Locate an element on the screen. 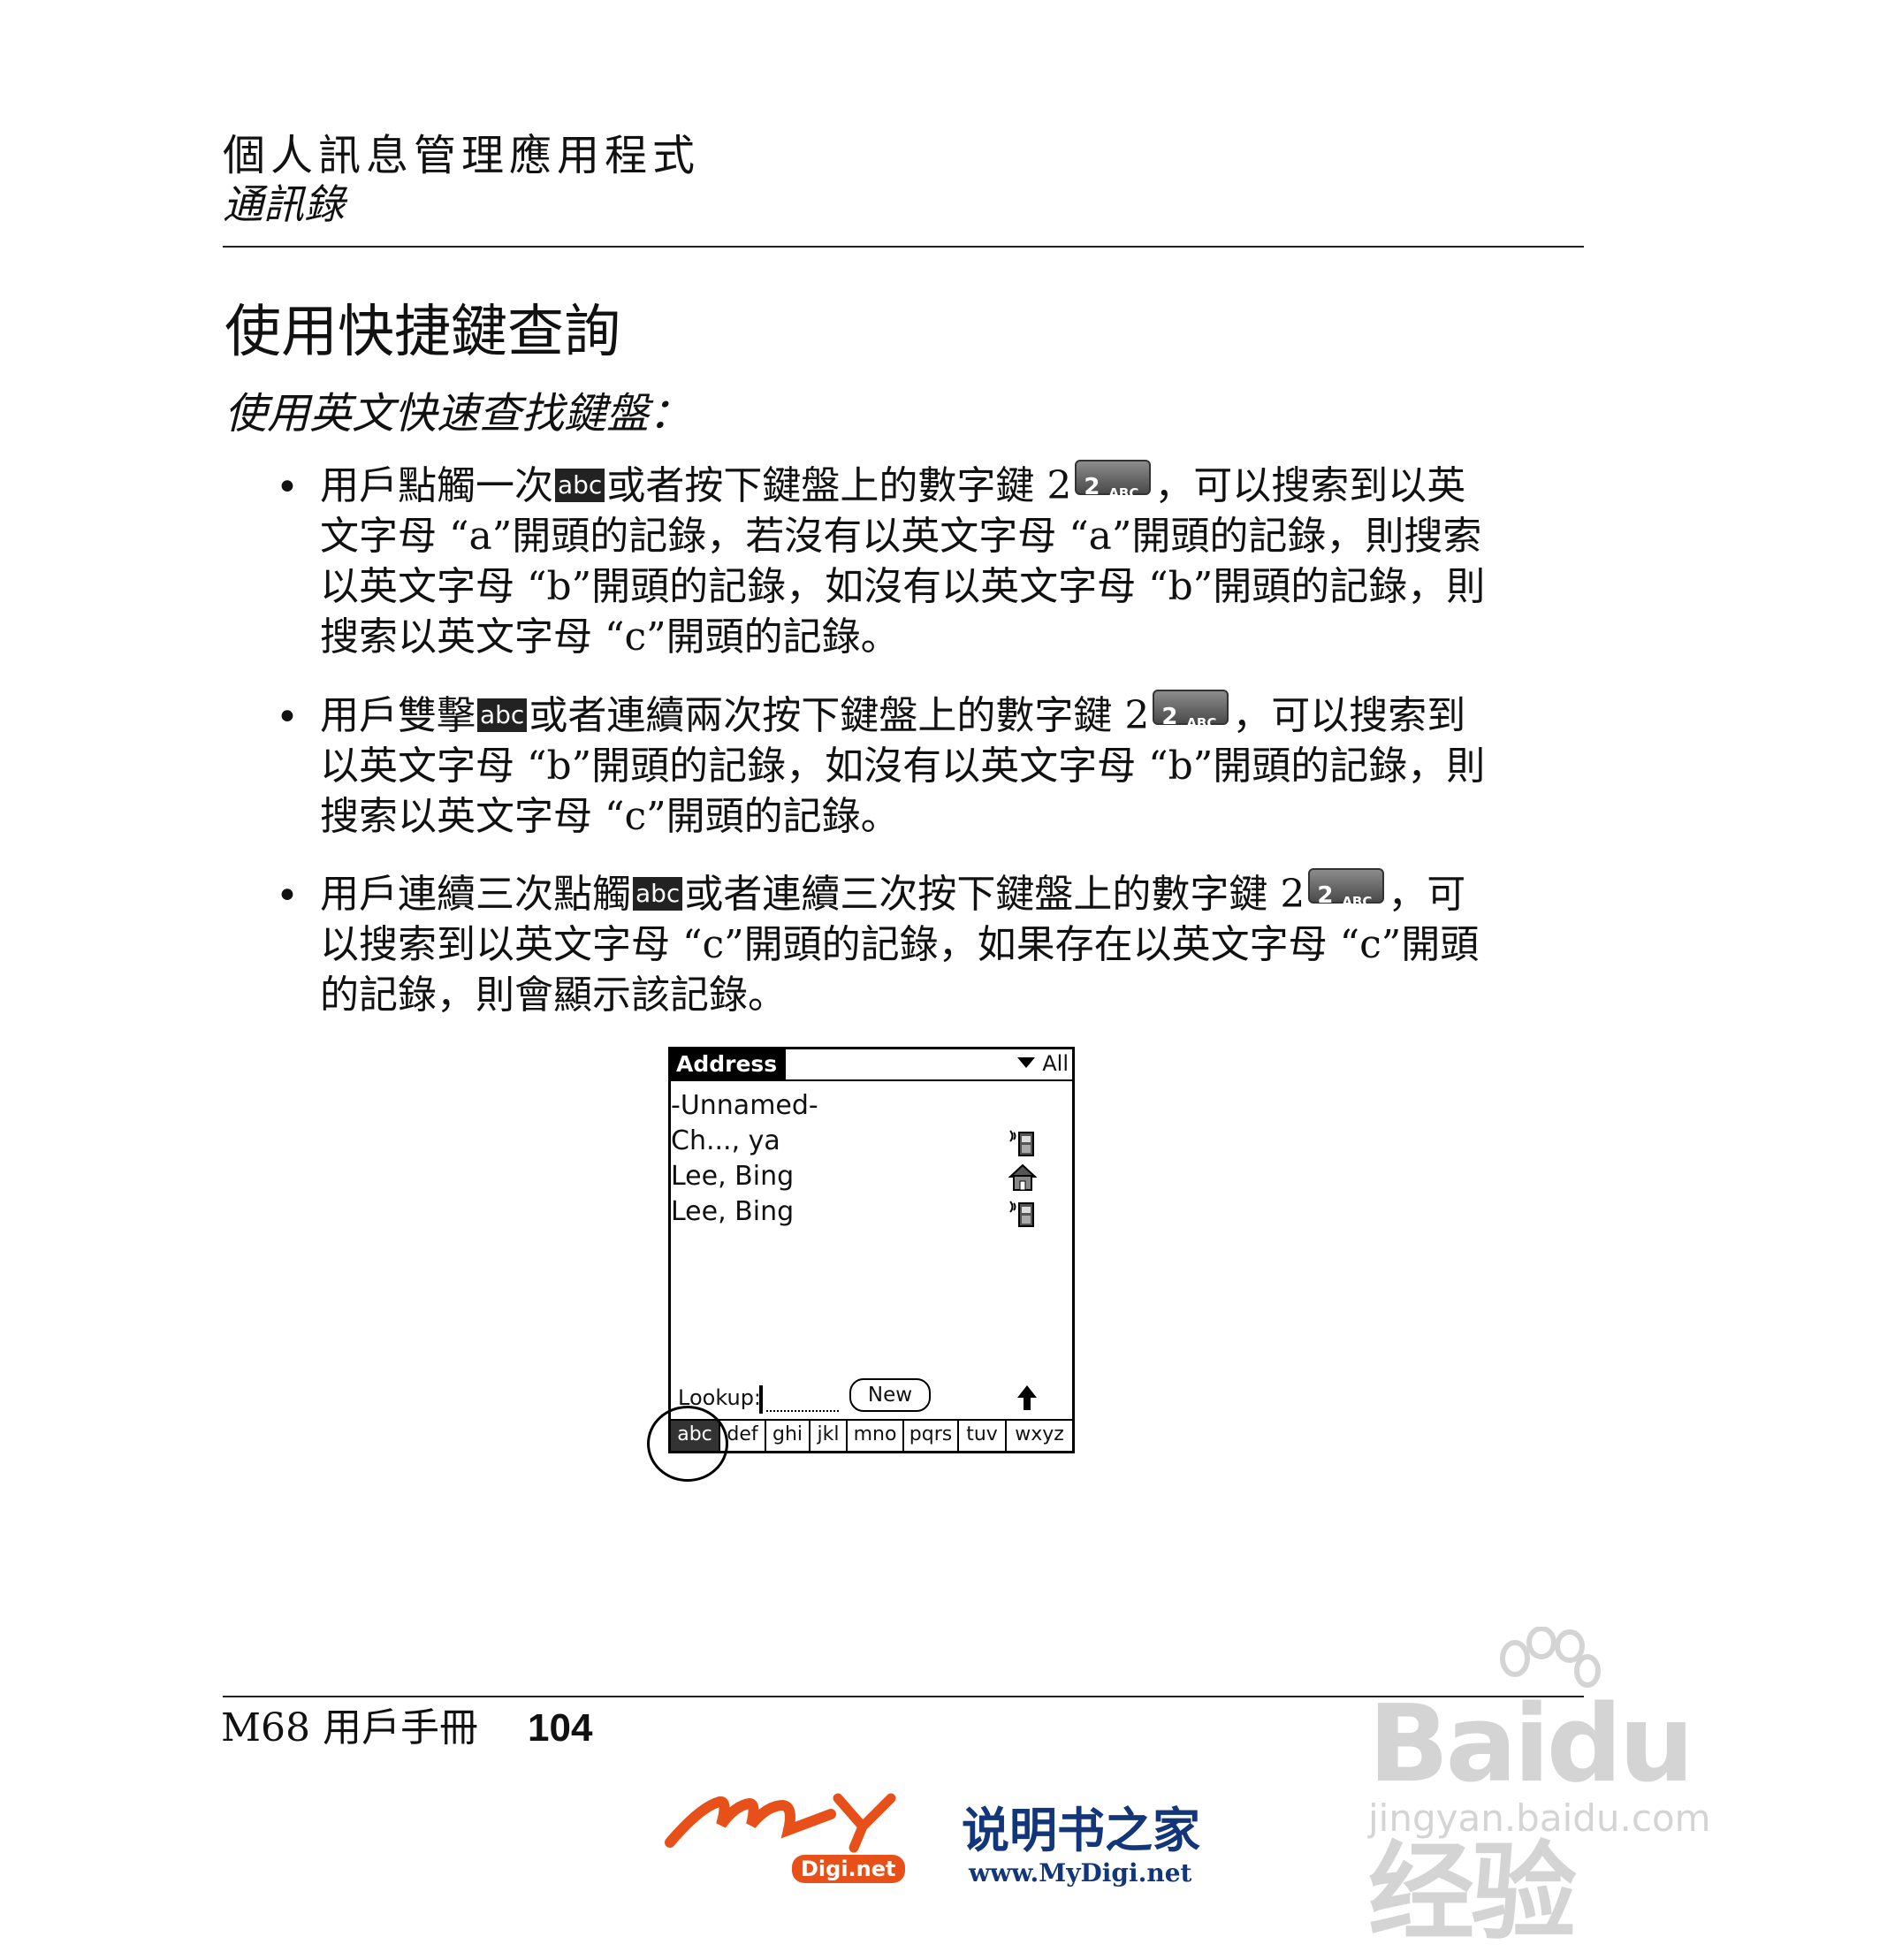  watermark-url: jingyan.baidu.com is located at coordinates (1540, 1818).